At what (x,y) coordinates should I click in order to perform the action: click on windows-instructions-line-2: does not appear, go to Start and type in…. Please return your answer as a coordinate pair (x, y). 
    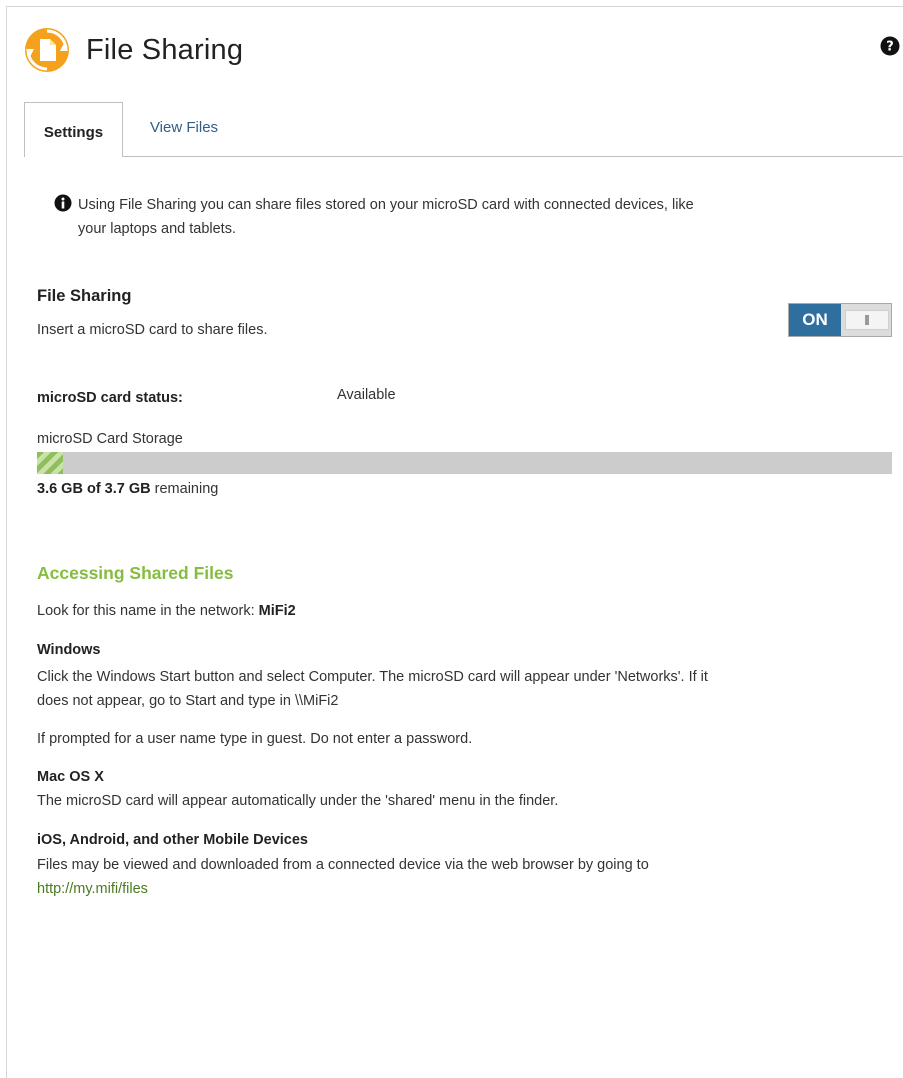
    Looking at the image, I should click on (188, 701).